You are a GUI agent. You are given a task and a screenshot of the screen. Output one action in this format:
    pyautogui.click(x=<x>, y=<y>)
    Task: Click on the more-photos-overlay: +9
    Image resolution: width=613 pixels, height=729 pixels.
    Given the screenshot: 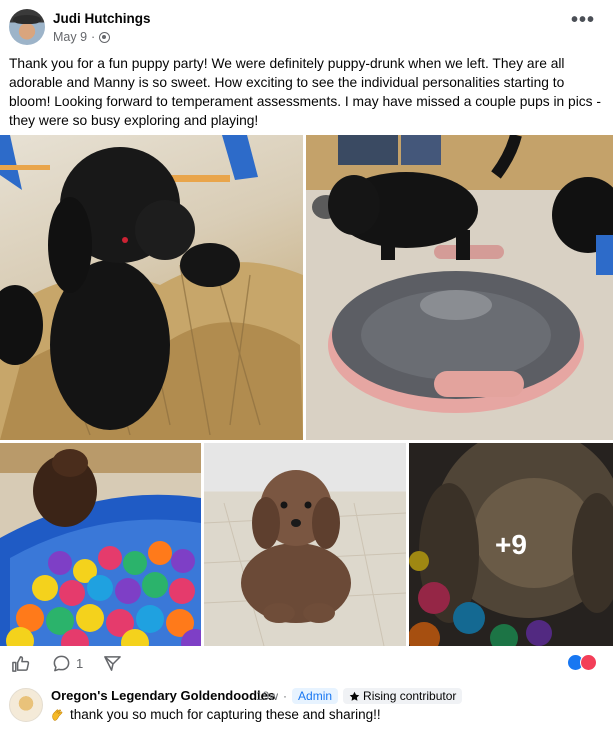 What is the action you would take?
    pyautogui.click(x=511, y=544)
    